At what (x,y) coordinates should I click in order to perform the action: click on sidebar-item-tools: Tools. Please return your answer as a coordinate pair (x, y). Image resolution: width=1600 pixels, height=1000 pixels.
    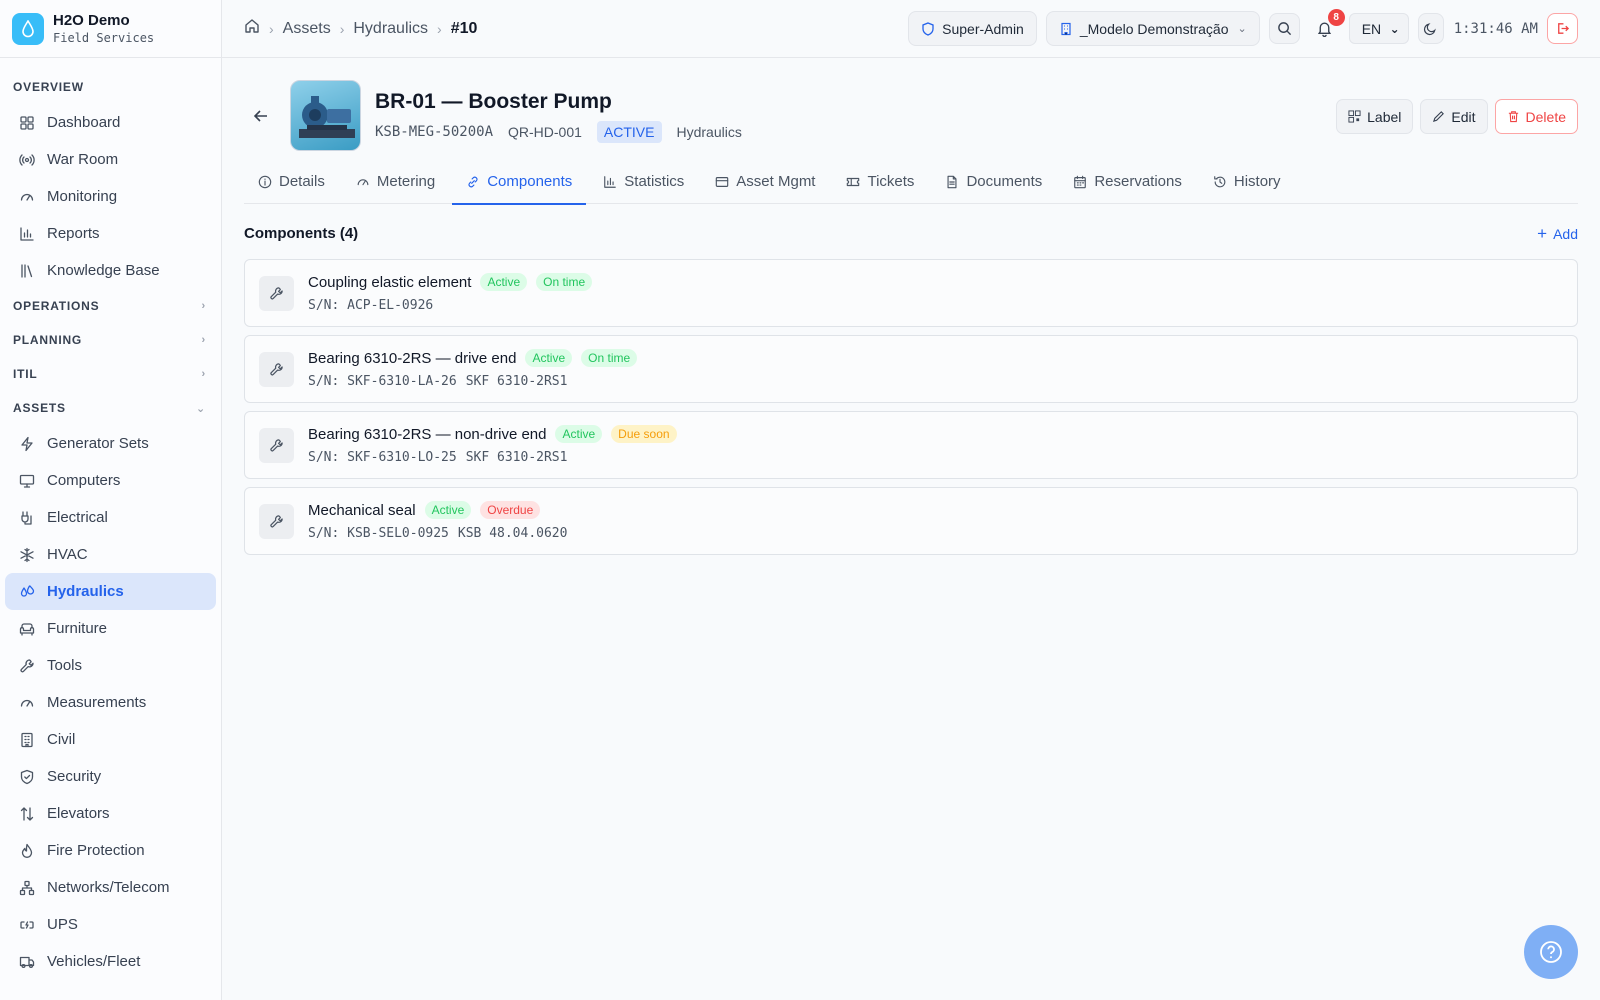
    Looking at the image, I should click on (110, 665).